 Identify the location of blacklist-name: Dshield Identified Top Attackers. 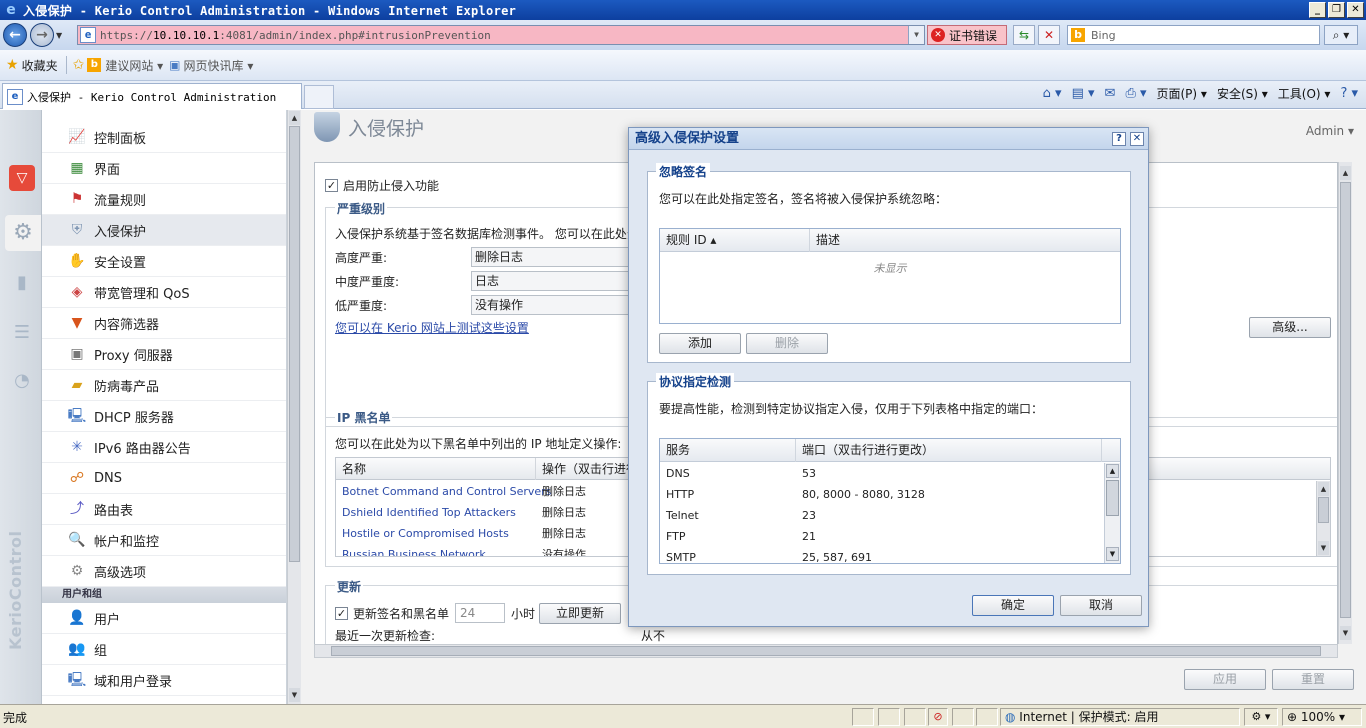
(426, 512).